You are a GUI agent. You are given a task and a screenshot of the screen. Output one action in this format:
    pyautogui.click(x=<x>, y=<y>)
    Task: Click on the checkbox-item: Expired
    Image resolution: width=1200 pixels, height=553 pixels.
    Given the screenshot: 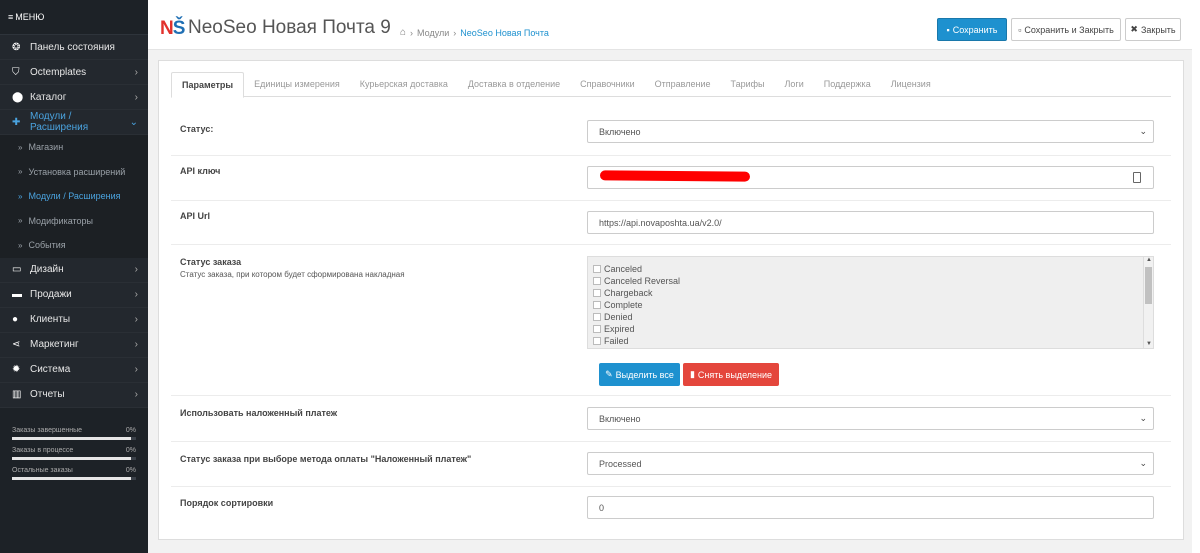 What is the action you would take?
    pyautogui.click(x=870, y=329)
    